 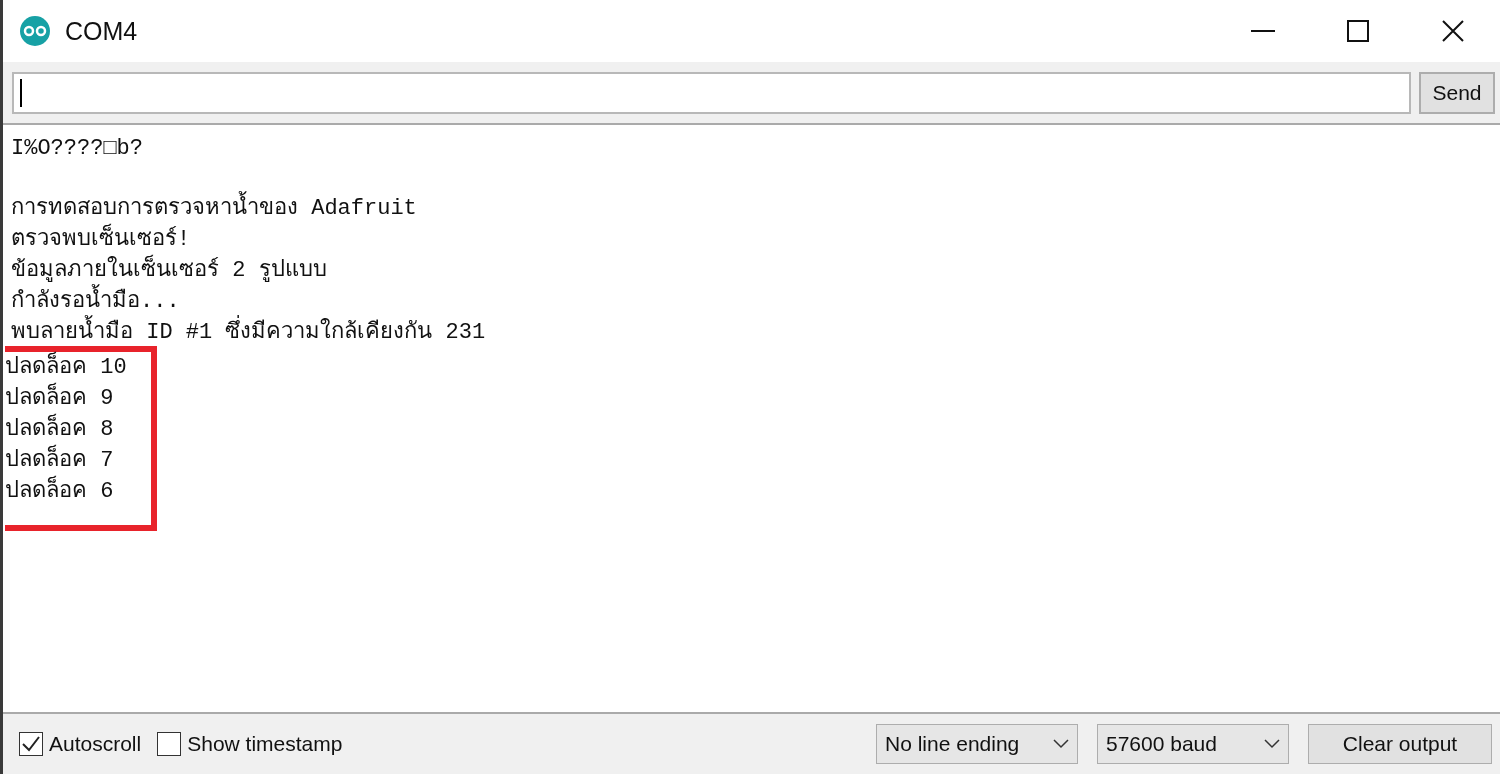 I want to click on message-input-field, so click(x=711, y=92).